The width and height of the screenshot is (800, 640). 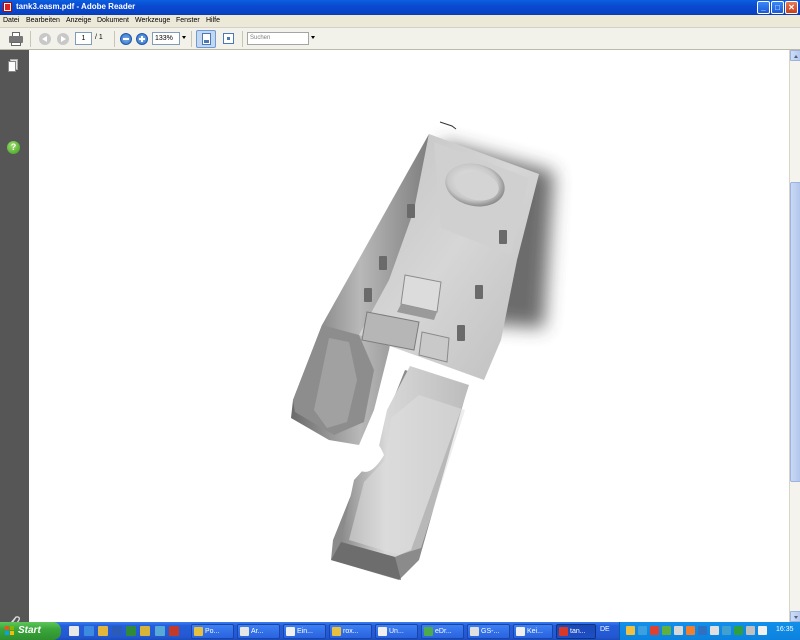 I want to click on window-title: tank3.easm.pdf - Adobe Reader, so click(x=76, y=6).